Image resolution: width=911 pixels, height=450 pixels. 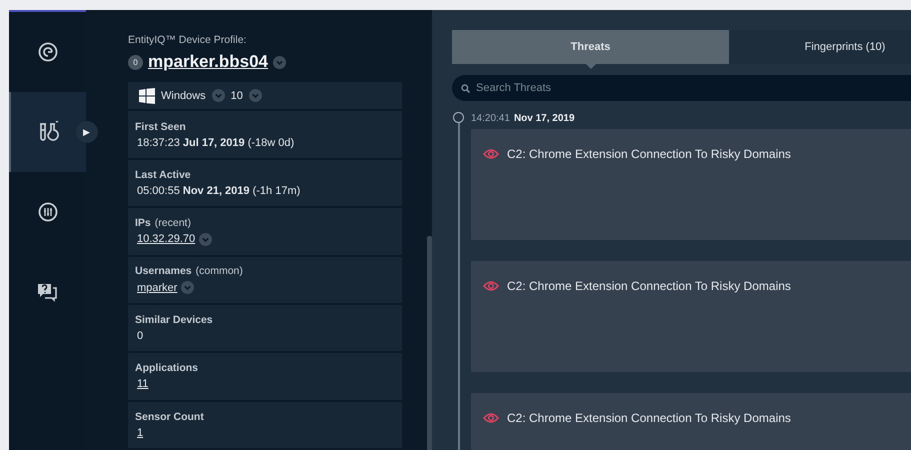 What do you see at coordinates (215, 142) in the screenshot?
I see `field-value: 18:37:23 Jul 17, 2019 (-18w 0d)` at bounding box center [215, 142].